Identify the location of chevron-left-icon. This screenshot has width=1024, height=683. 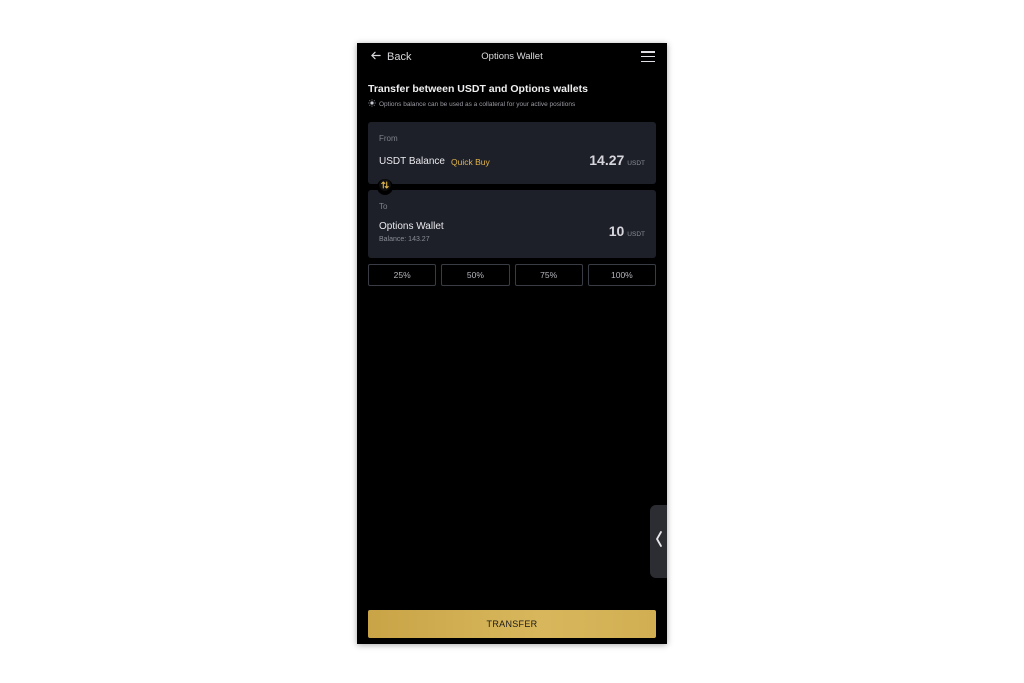
(659, 541).